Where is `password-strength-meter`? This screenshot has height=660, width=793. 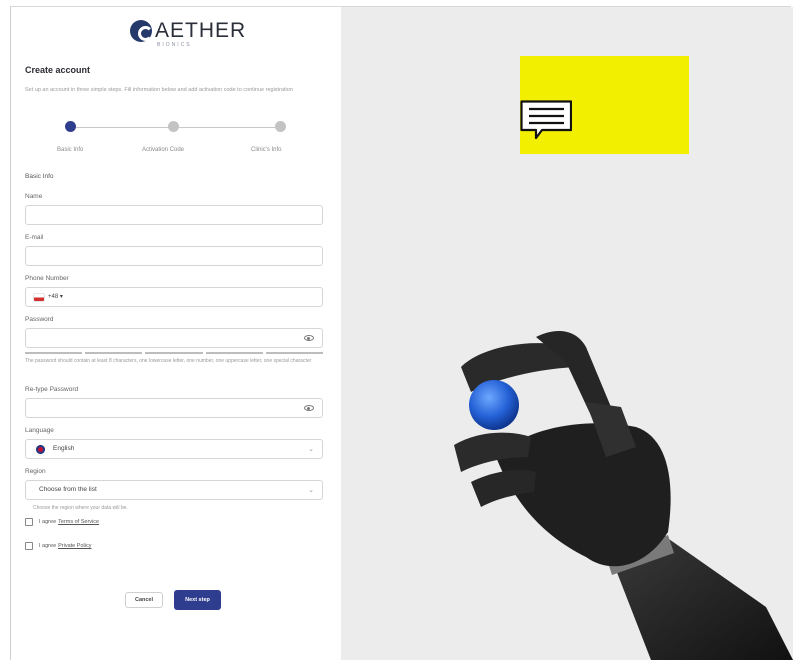
password-strength-meter is located at coordinates (174, 353).